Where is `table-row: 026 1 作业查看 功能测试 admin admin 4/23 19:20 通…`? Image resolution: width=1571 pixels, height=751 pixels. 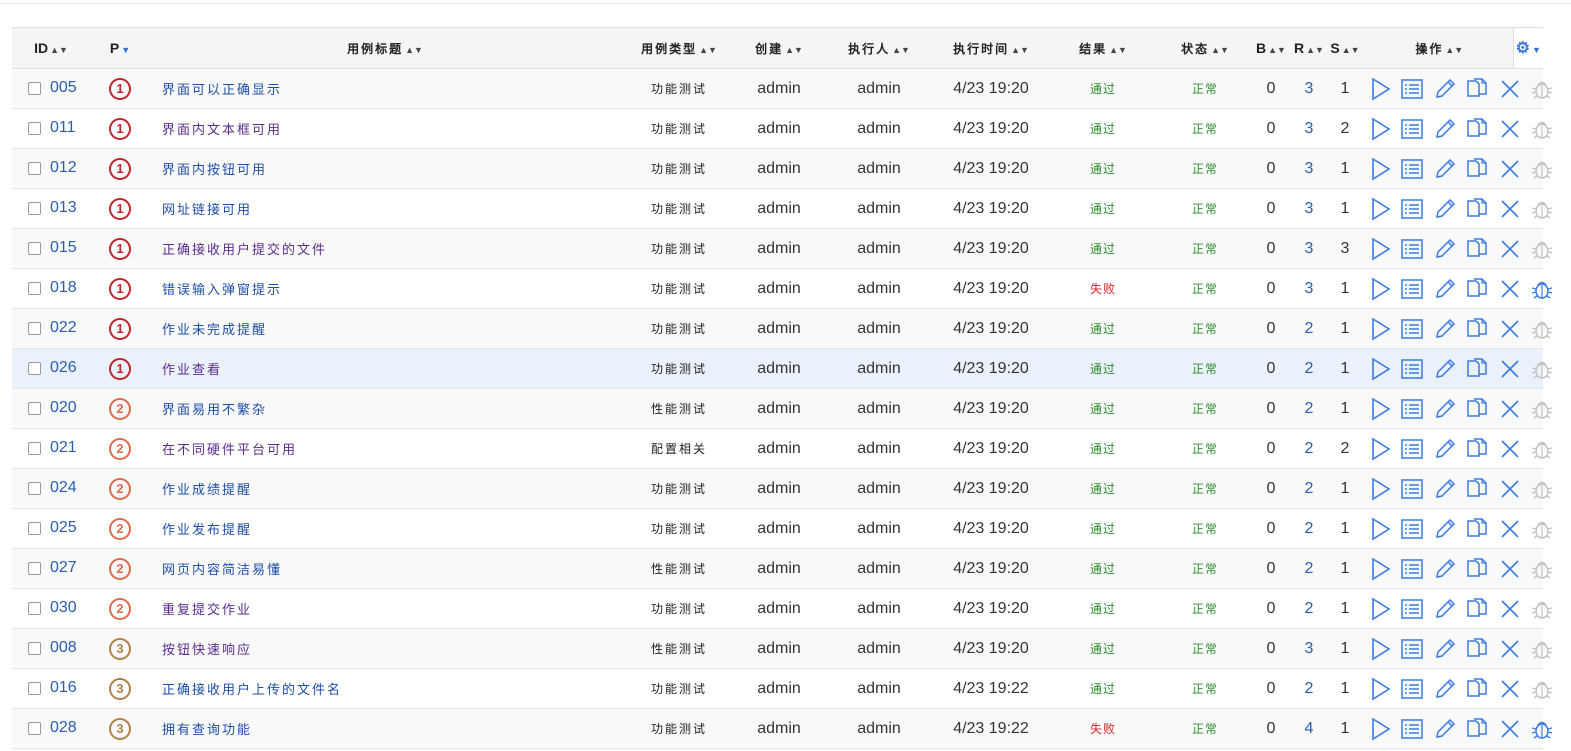 table-row: 026 1 作业查看 功能测试 admin admin 4/23 19:20 通… is located at coordinates (782, 368).